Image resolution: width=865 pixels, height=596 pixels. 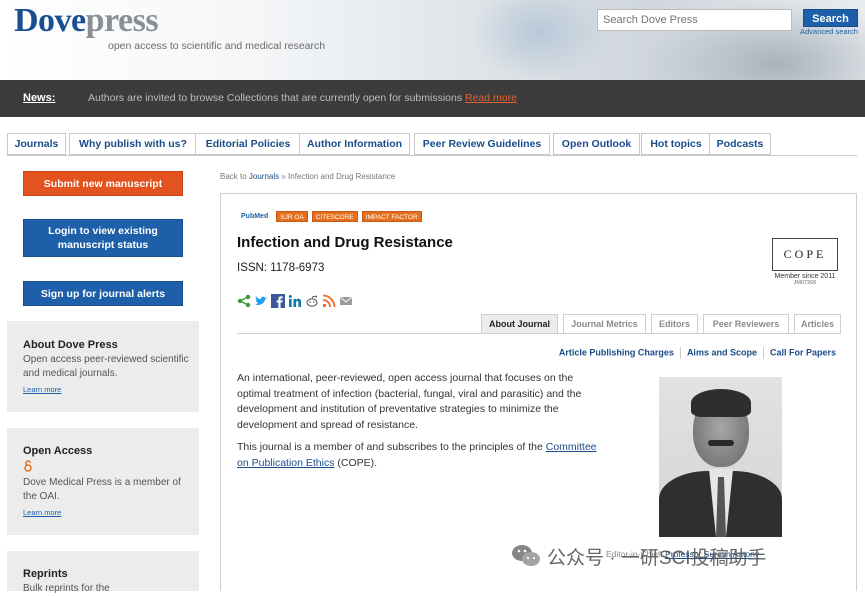 What do you see at coordinates (540, 40) in the screenshot?
I see `header-banner-image` at bounding box center [540, 40].